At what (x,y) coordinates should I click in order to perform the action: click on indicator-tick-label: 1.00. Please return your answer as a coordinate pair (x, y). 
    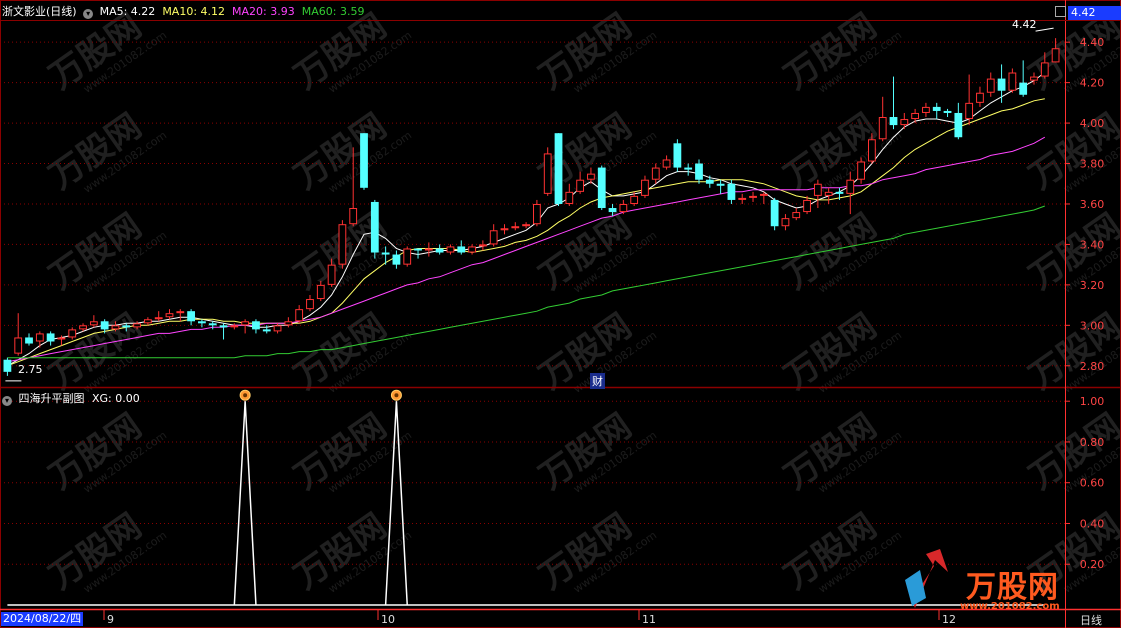
    Looking at the image, I should click on (1092, 401).